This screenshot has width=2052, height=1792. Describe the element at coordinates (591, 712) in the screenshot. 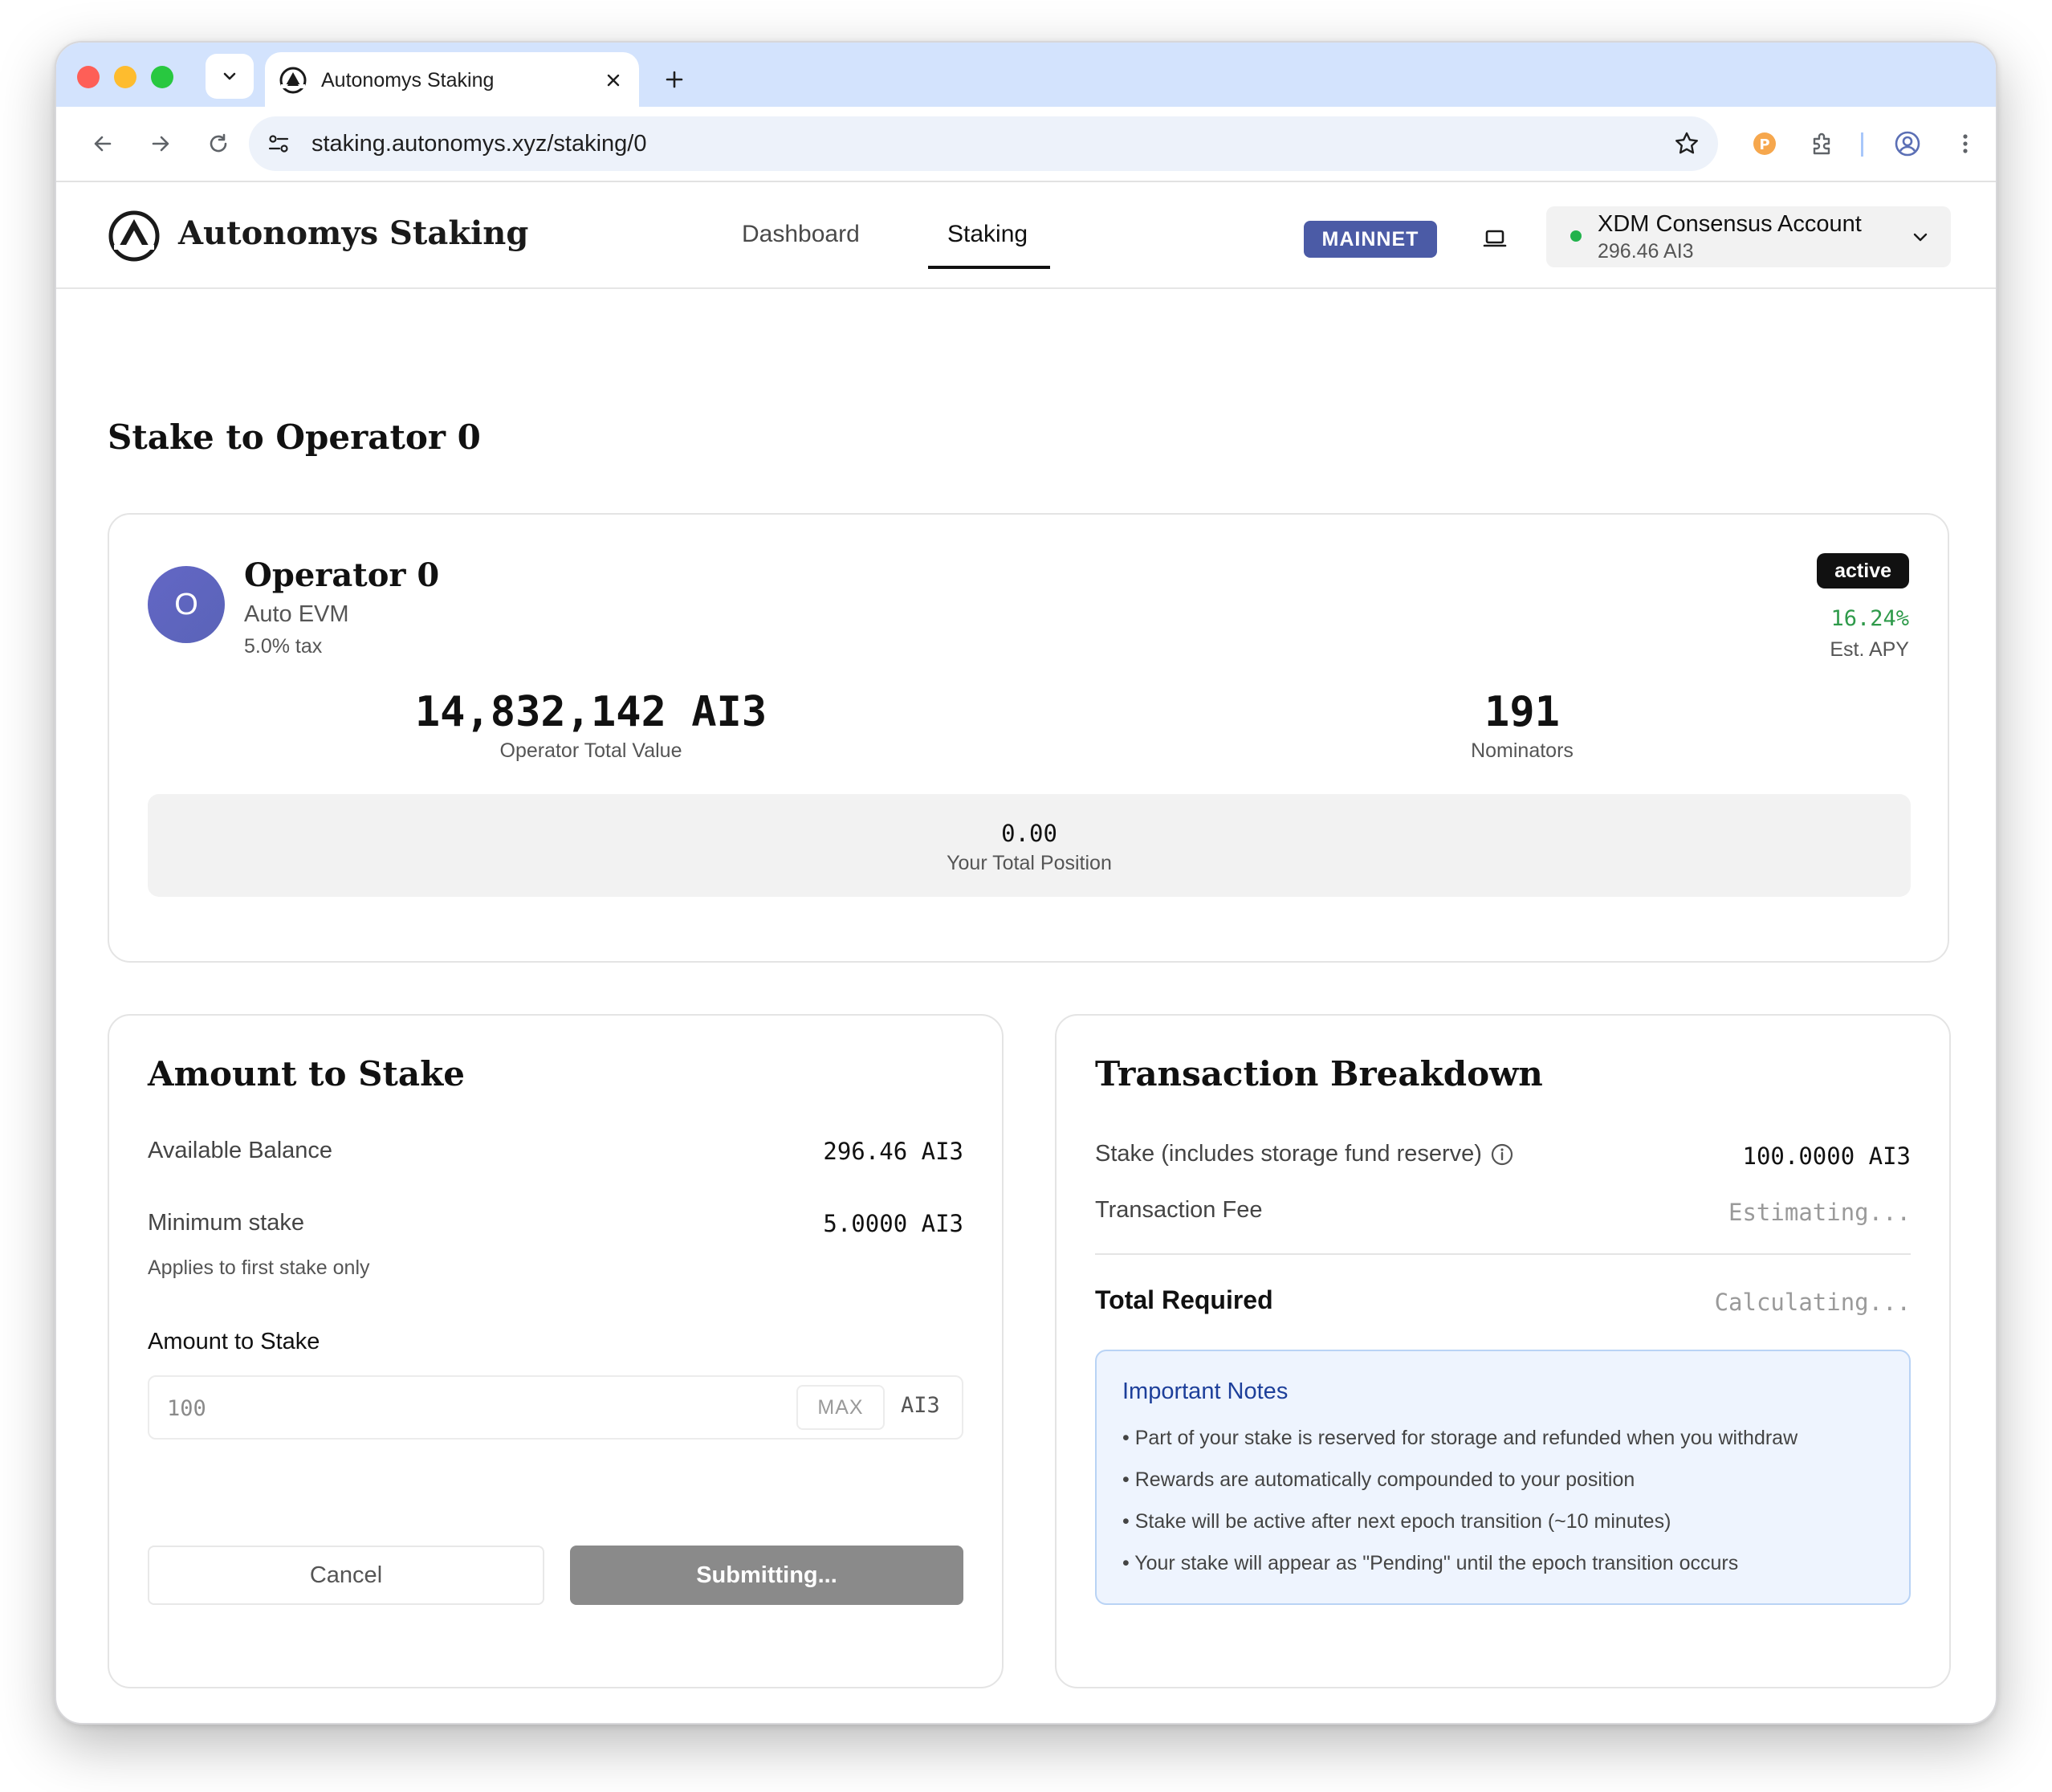

I see `operator-total-value: 14,832,142 AI3` at that location.